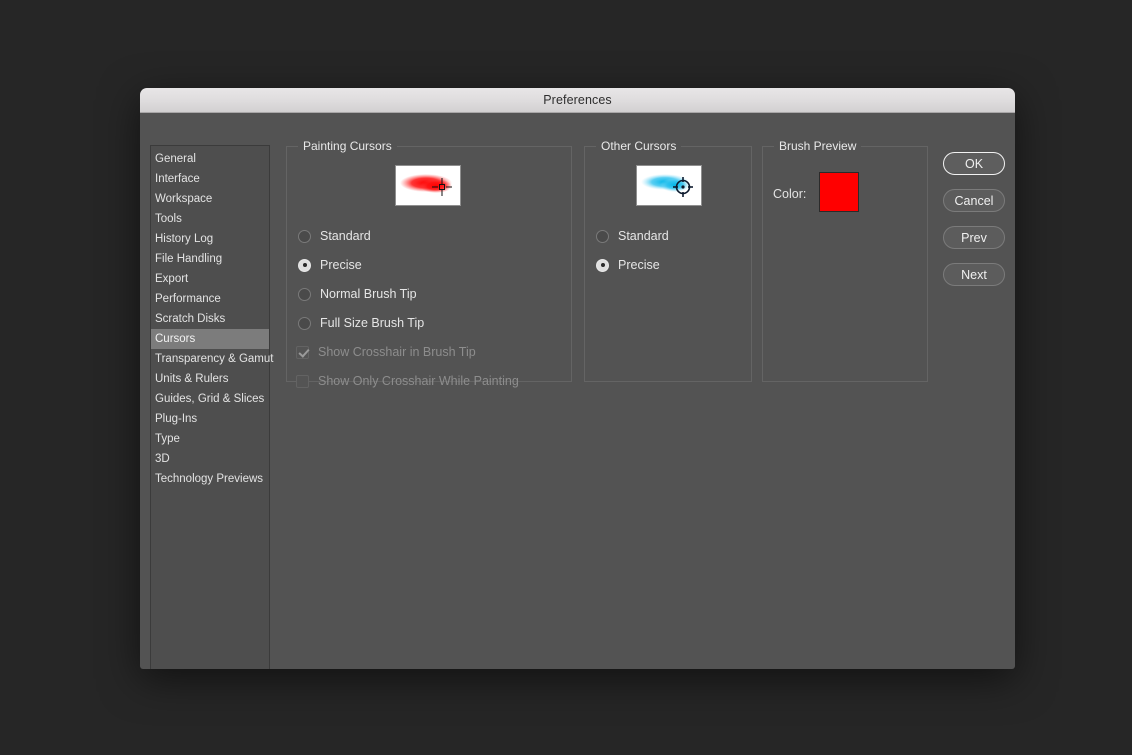  What do you see at coordinates (210, 319) in the screenshot?
I see `sidebar-item-scratch-disks: Scratch Disks` at bounding box center [210, 319].